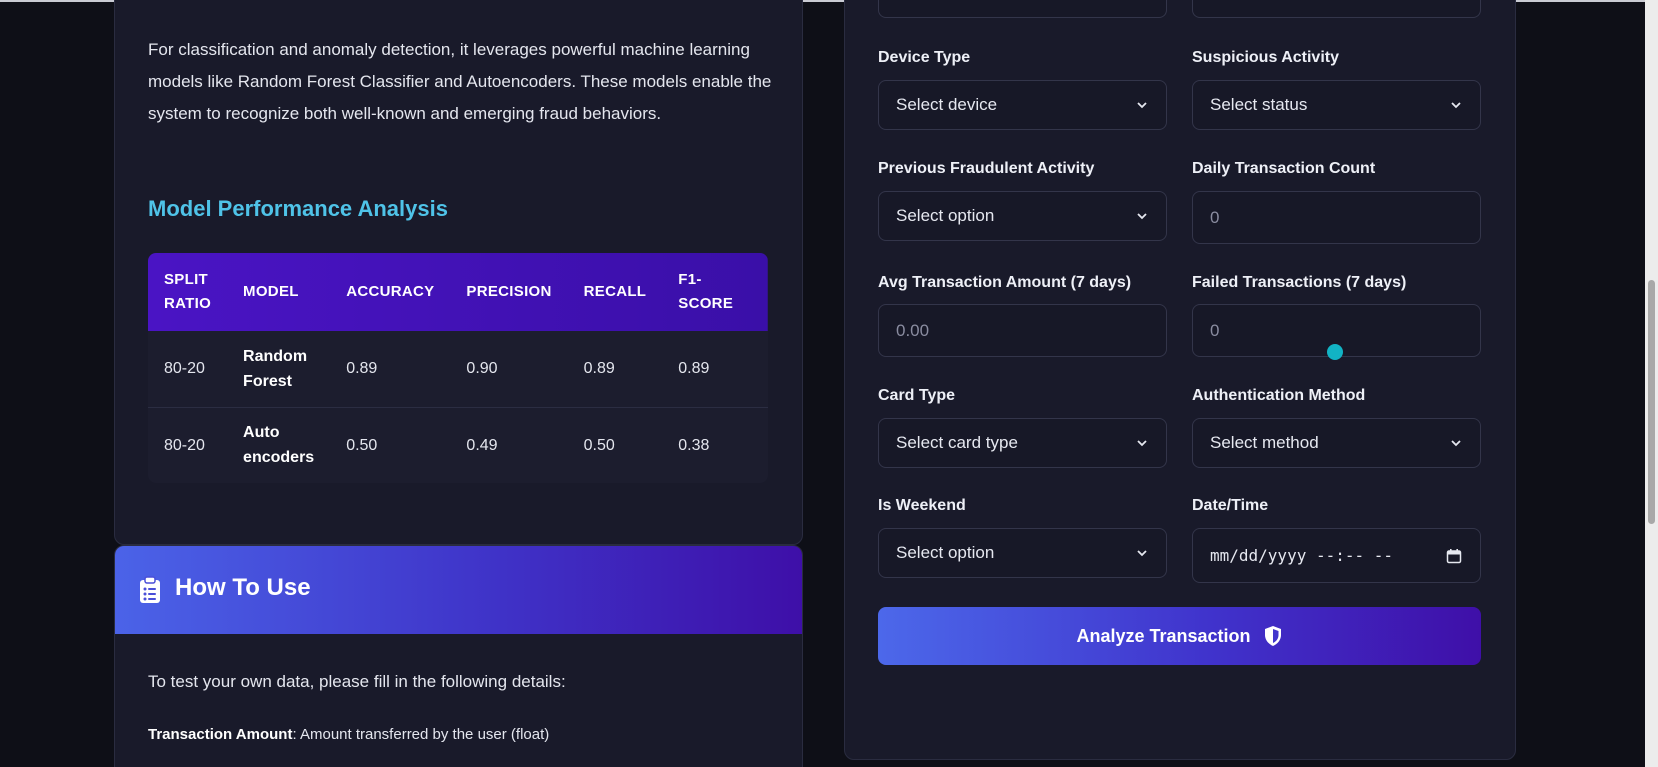 This screenshot has height=767, width=1658. What do you see at coordinates (150, 589) in the screenshot?
I see `clipboard-list-icon` at bounding box center [150, 589].